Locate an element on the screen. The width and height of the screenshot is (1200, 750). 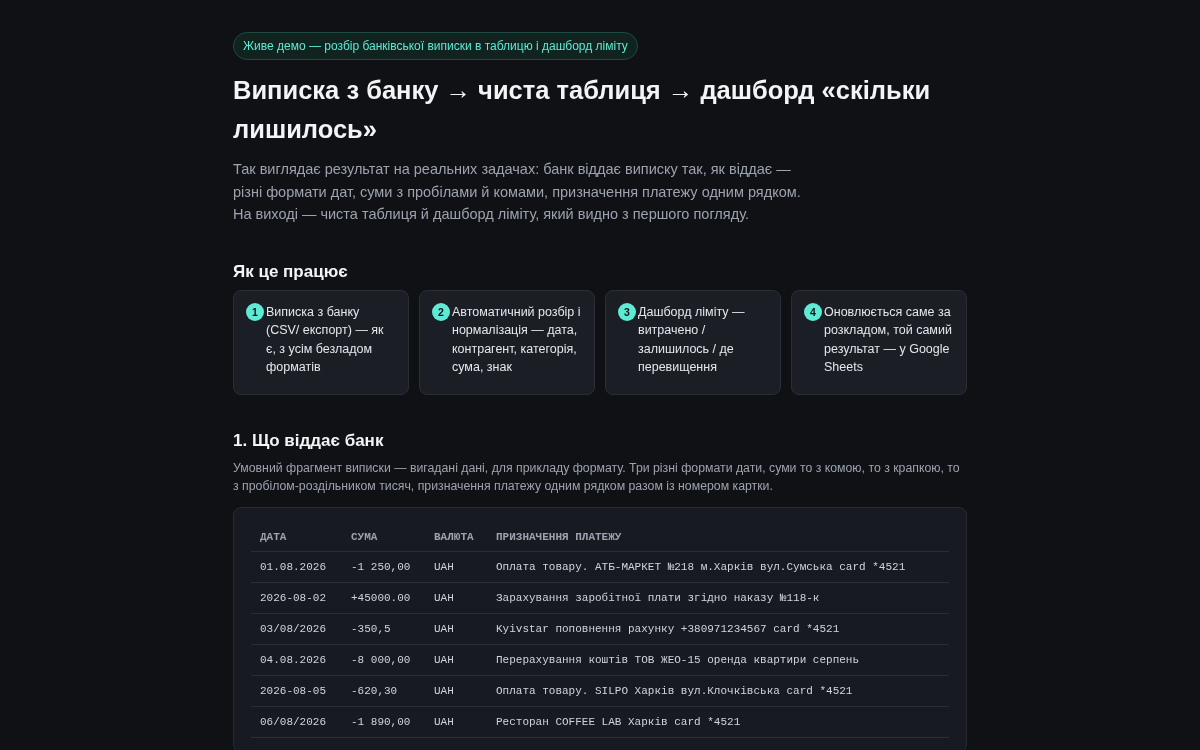
step-text: Оновлюється саме за розкладом, той самий результат — у Google Sheets is located at coordinates (888, 340).